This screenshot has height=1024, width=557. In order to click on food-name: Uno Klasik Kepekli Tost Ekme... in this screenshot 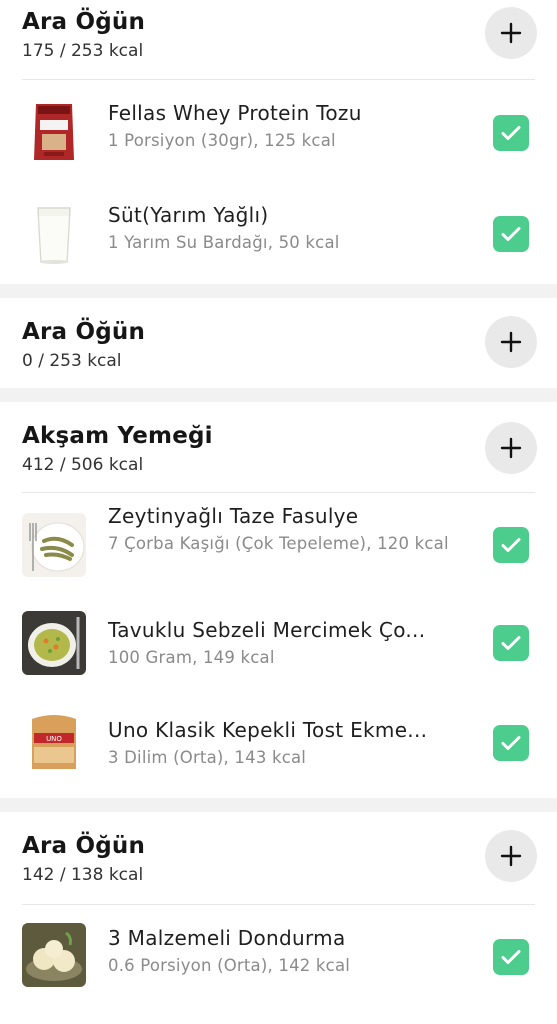, I will do `click(268, 730)`.